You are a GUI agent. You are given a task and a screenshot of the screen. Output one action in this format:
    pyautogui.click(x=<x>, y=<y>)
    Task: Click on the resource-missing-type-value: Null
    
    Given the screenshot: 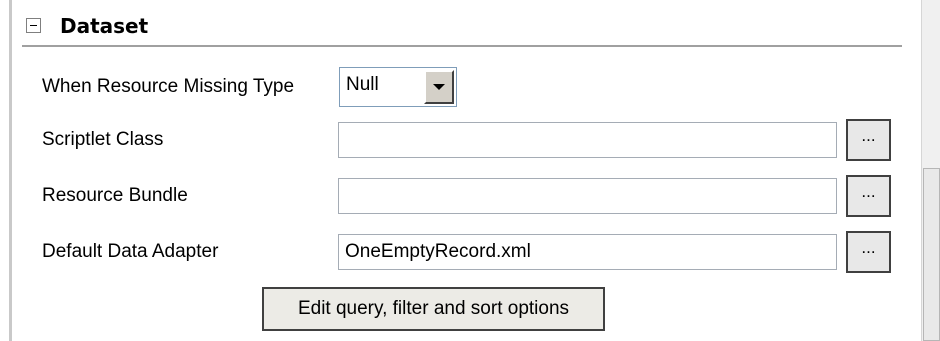 What is the action you would take?
    pyautogui.click(x=362, y=84)
    